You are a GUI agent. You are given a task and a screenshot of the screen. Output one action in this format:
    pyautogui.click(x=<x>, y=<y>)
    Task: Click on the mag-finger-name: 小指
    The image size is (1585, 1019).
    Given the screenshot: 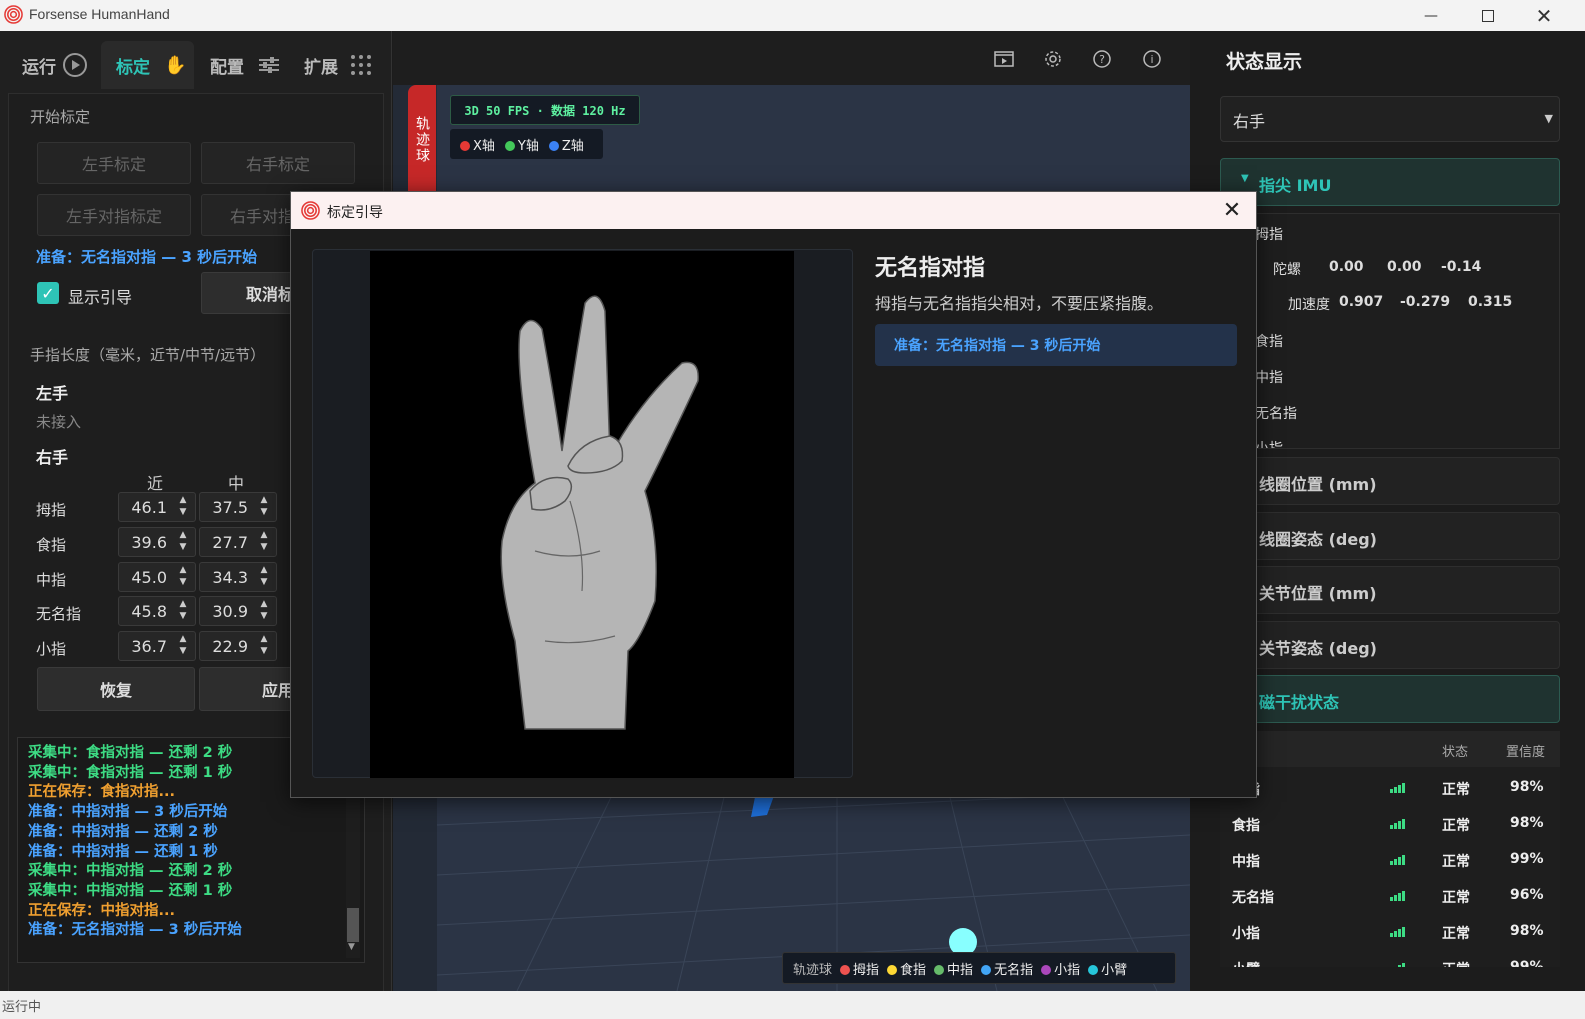 What is the action you would take?
    pyautogui.click(x=1246, y=934)
    